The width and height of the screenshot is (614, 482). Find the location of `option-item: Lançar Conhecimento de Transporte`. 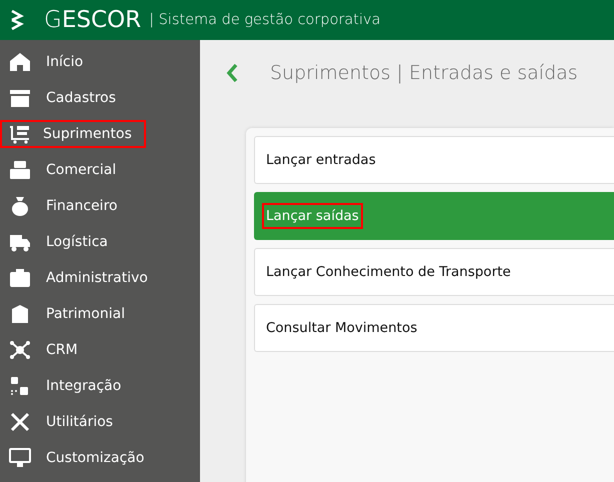

option-item: Lançar Conhecimento de Transporte is located at coordinates (434, 272).